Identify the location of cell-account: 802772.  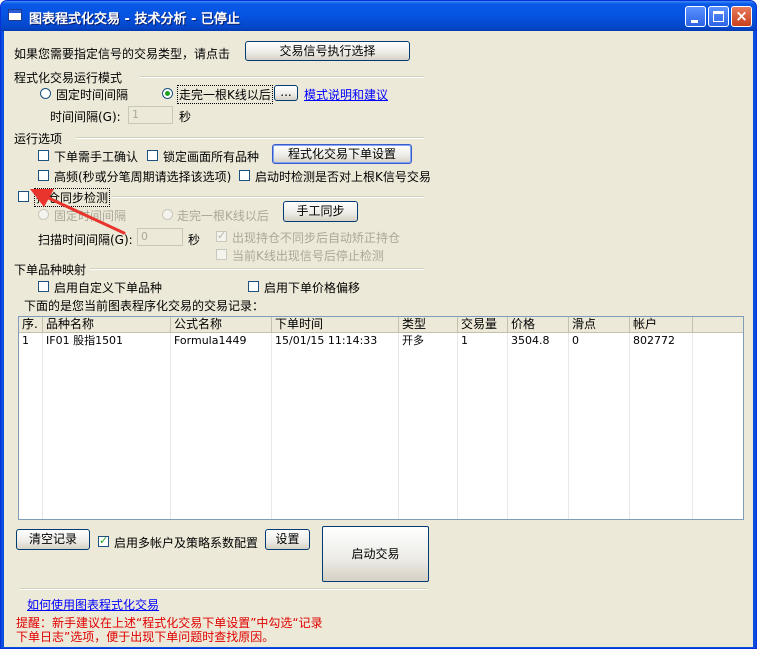
(654, 340).